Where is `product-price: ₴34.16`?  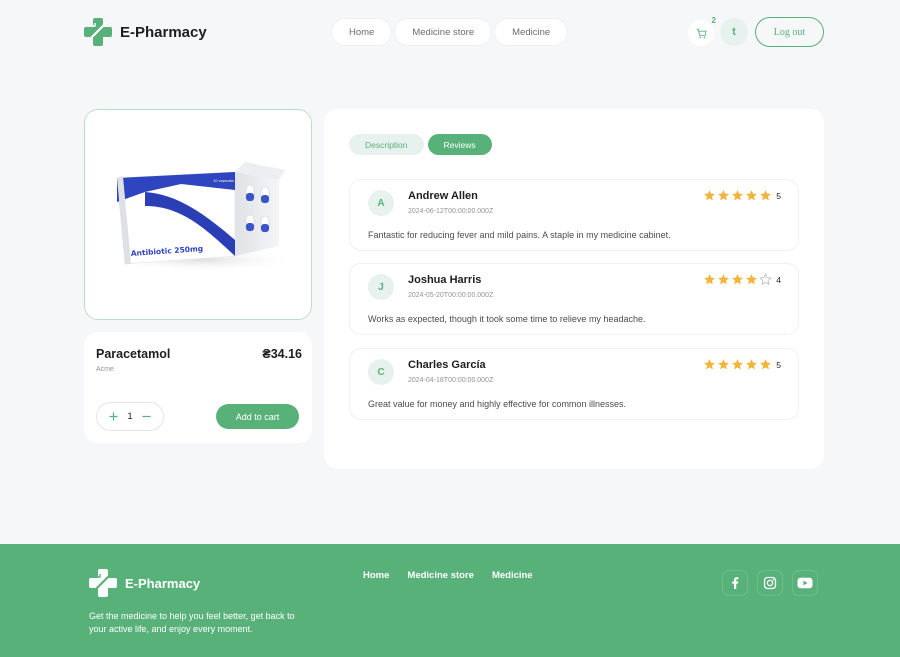
product-price: ₴34.16 is located at coordinates (282, 354).